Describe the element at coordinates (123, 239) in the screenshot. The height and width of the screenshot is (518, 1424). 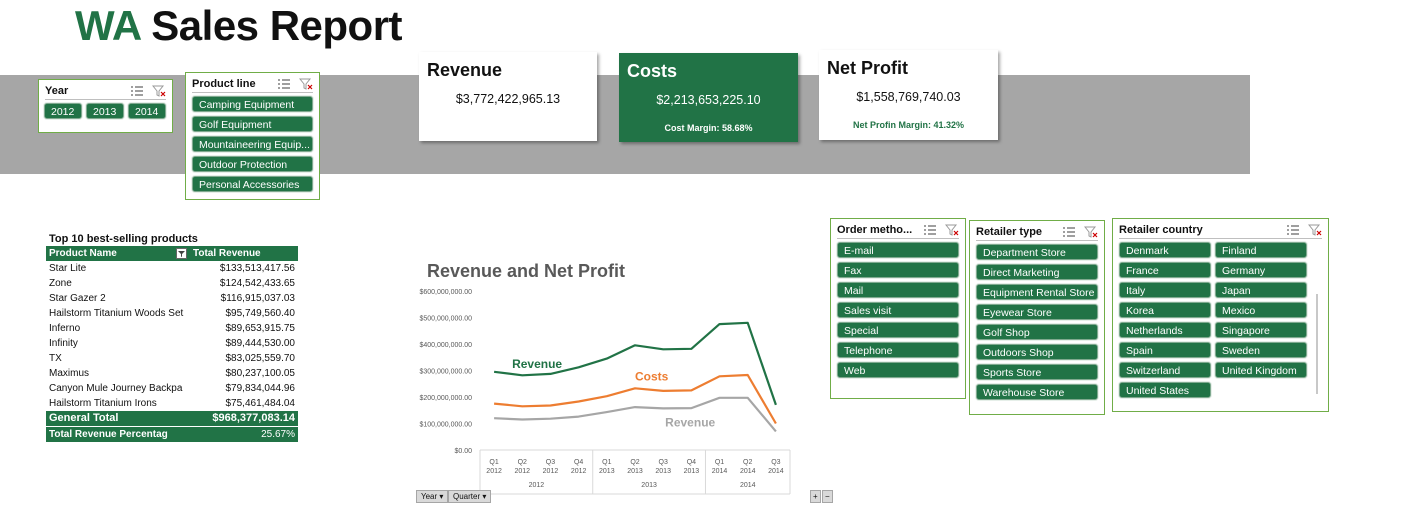
I see `top10-title: Top 10 best-selling products` at that location.